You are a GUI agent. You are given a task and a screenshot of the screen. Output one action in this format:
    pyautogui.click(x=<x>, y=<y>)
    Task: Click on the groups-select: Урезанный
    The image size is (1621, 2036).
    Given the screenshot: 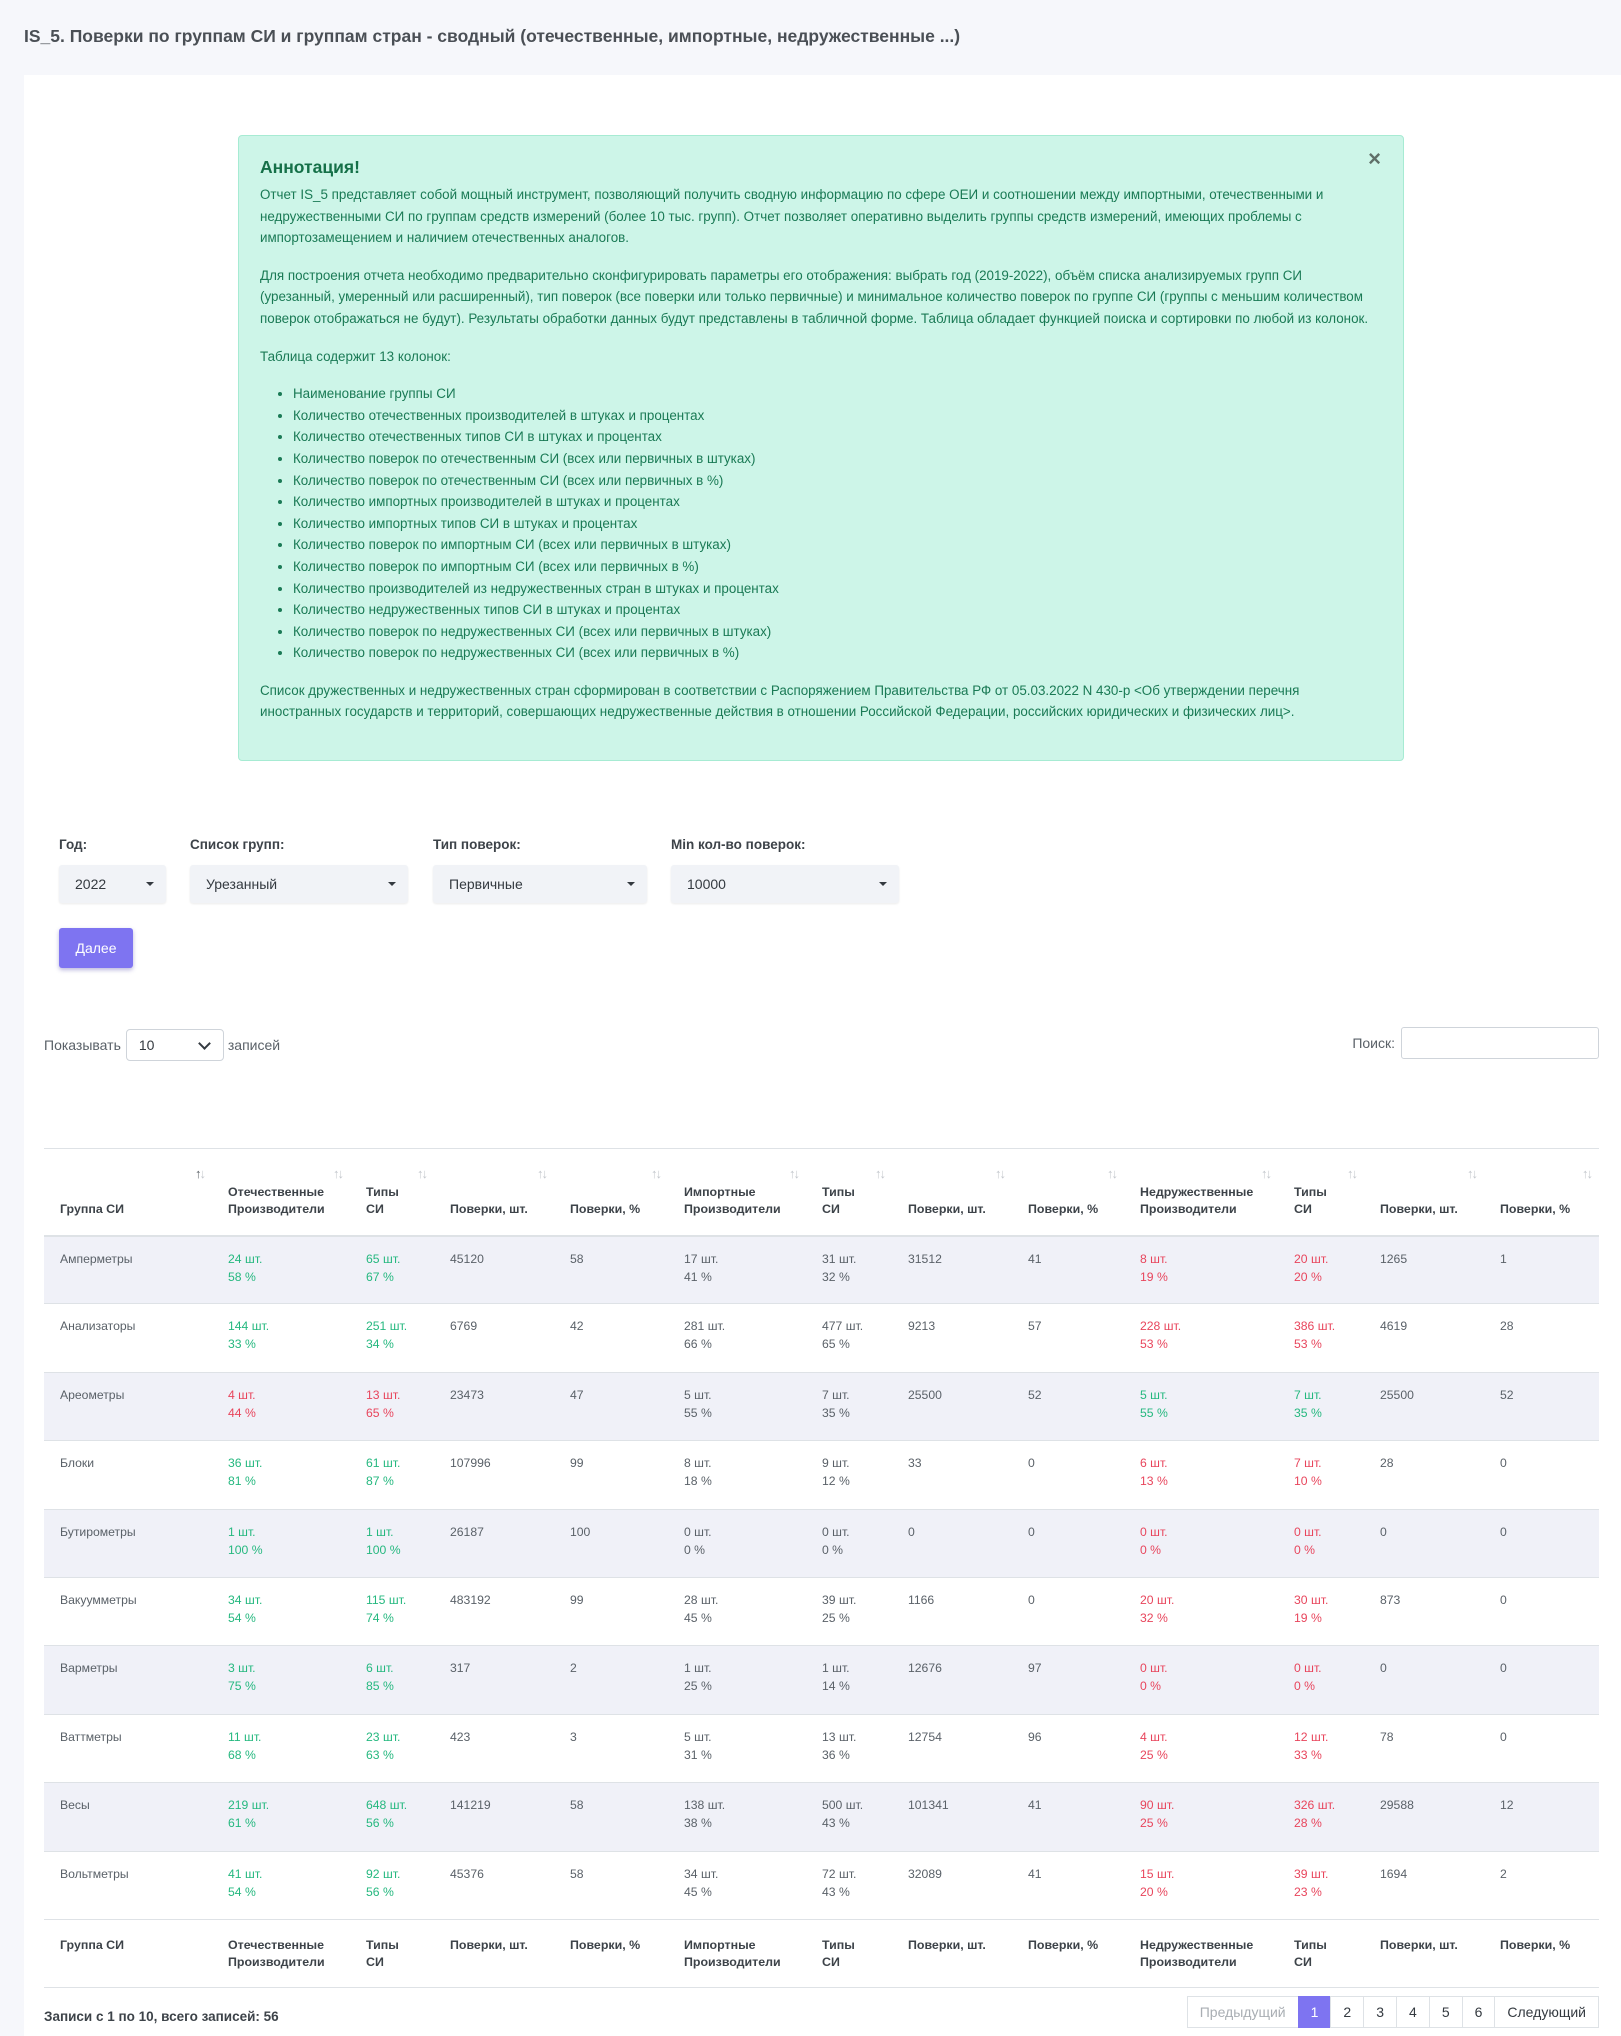 What is the action you would take?
    pyautogui.click(x=299, y=884)
    